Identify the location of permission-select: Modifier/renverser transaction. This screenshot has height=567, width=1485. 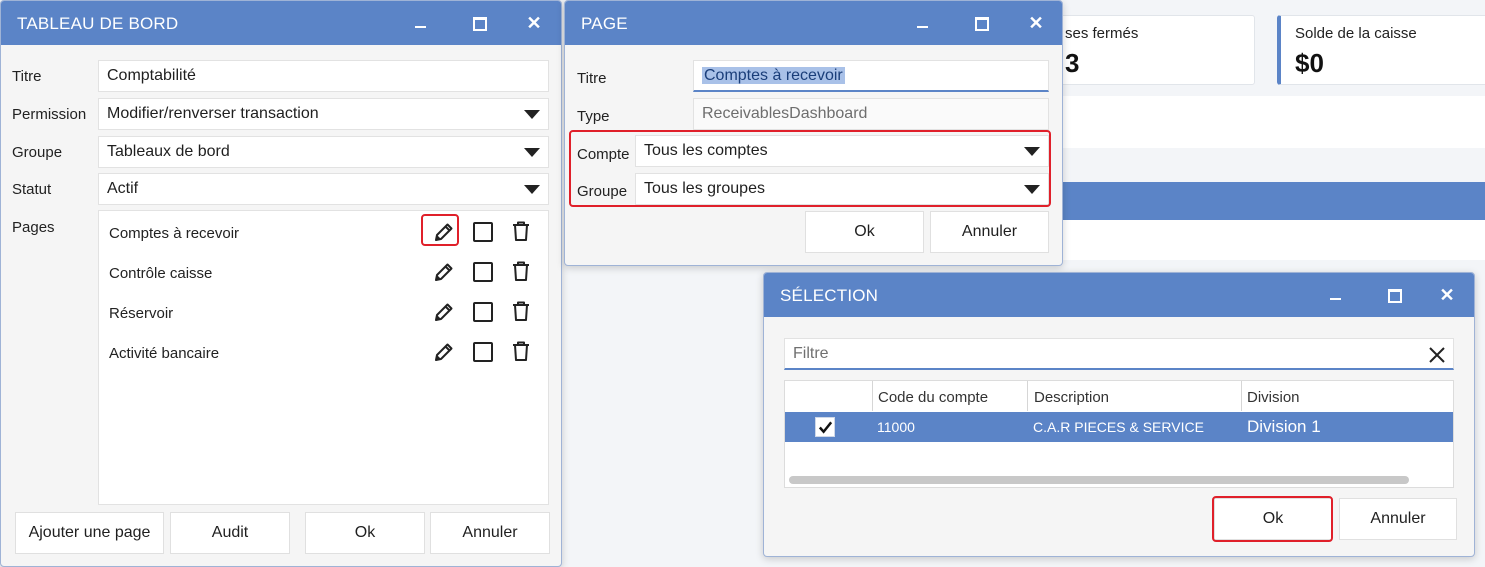
(323, 114).